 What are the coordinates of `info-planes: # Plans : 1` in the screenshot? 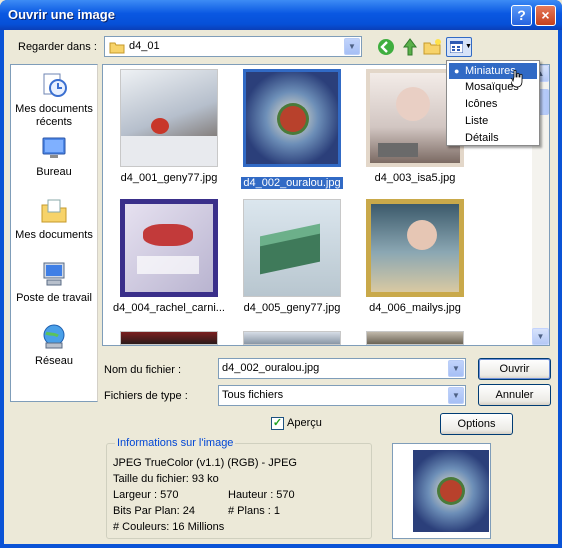 It's located at (254, 511).